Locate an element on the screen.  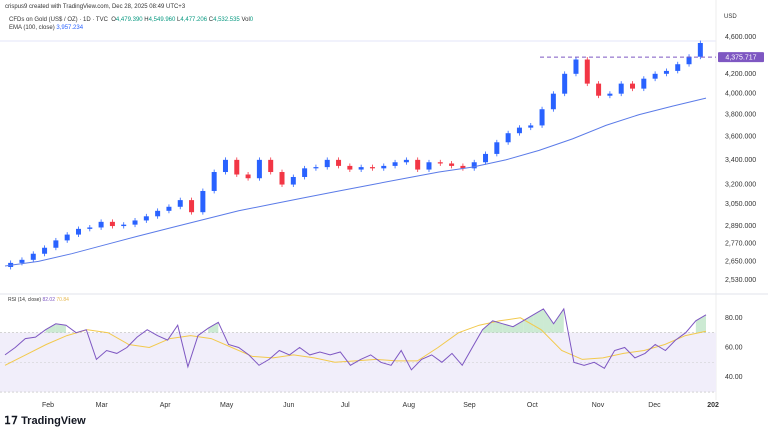
price-axis-label: 3,400.000 is located at coordinates (740, 160).